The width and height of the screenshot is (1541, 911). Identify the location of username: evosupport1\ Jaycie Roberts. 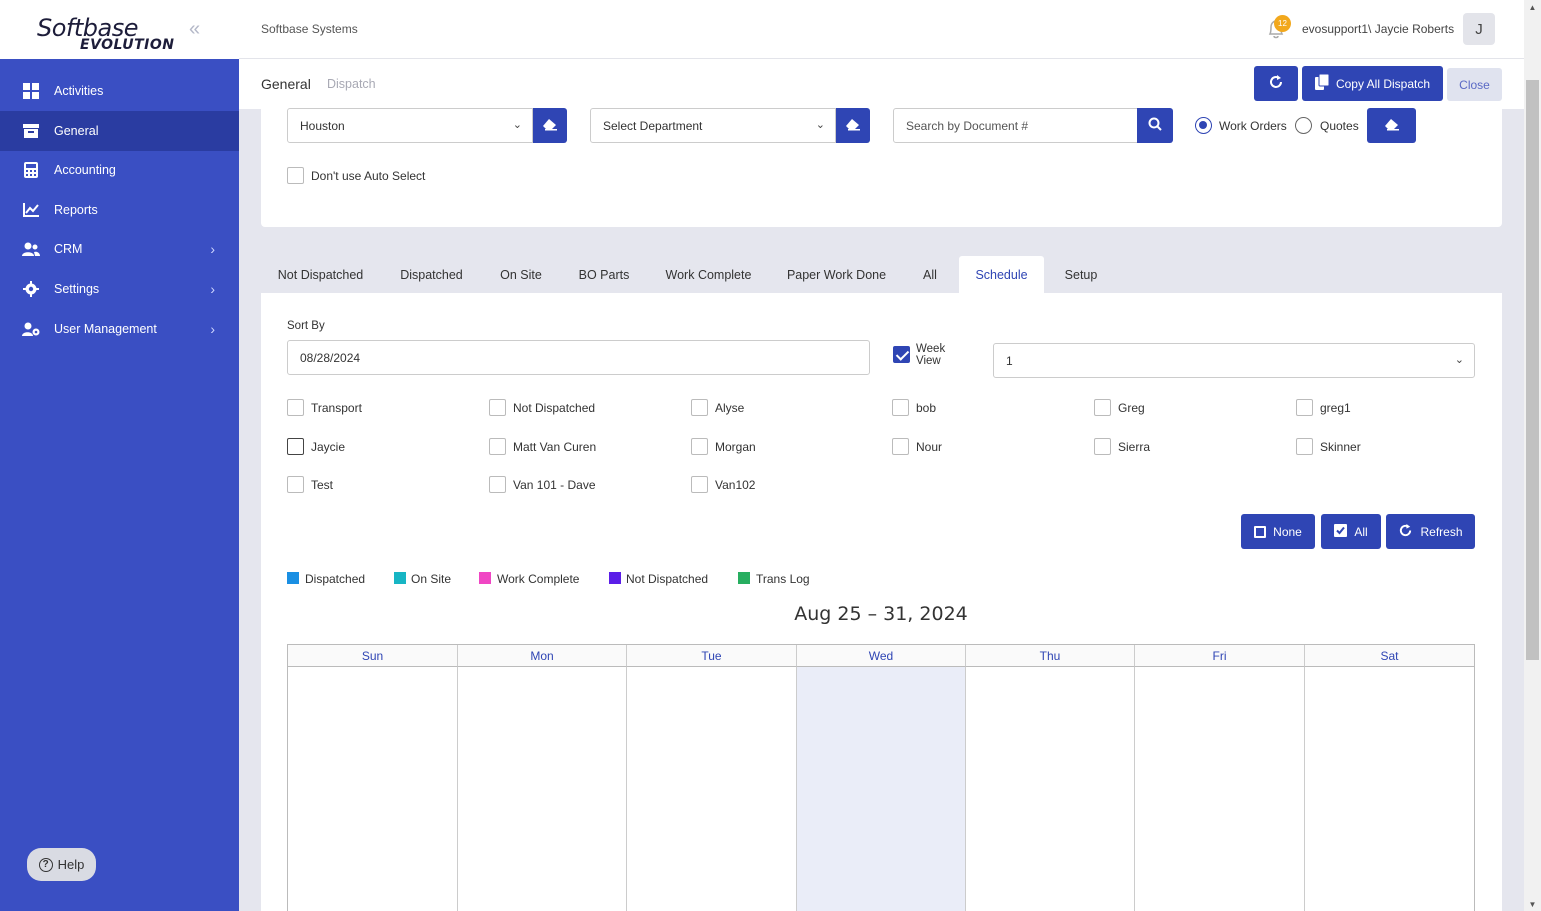
(1378, 29).